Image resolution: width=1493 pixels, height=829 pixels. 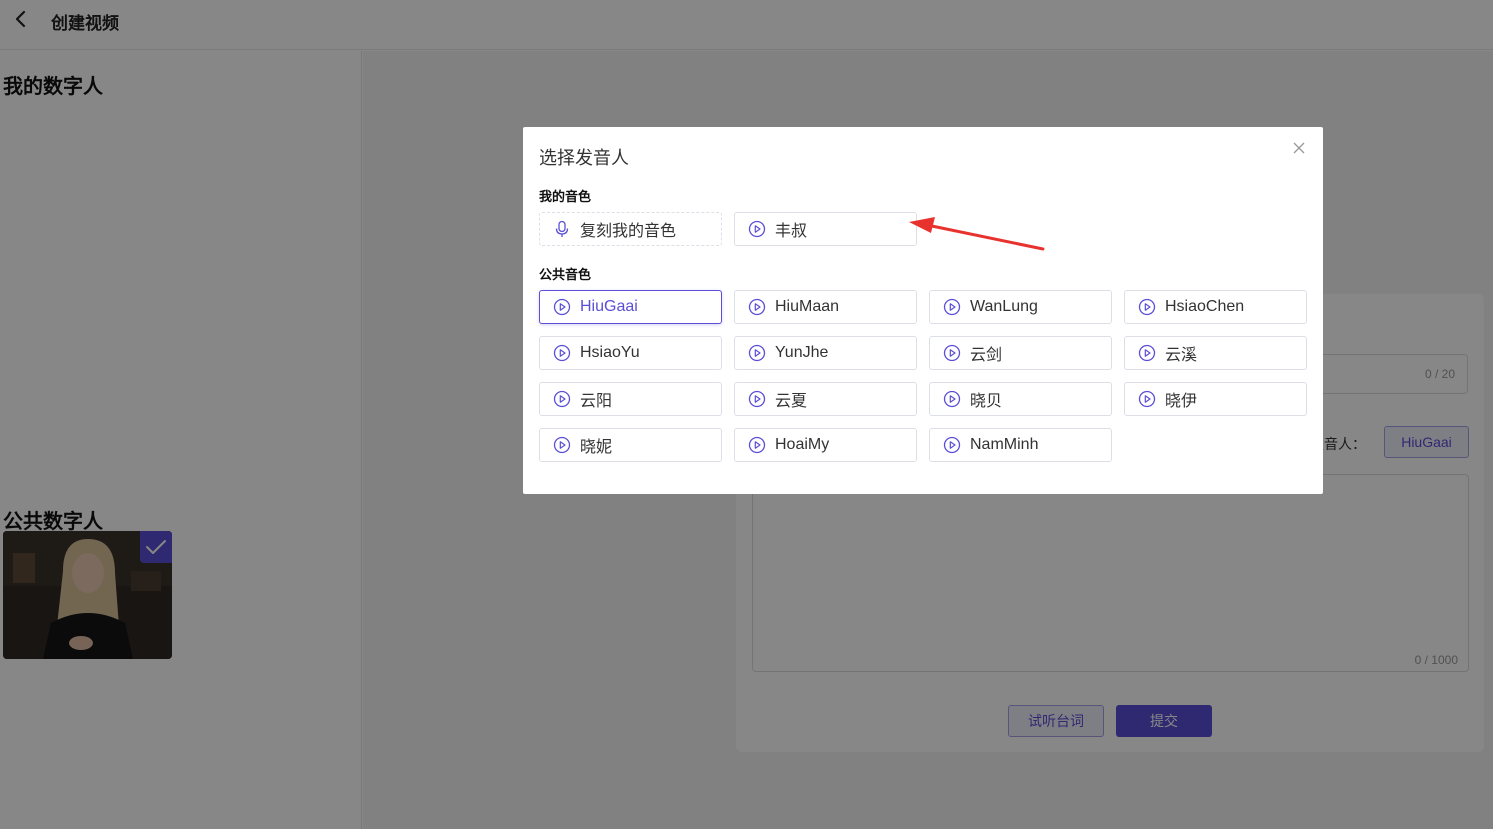 What do you see at coordinates (986, 355) in the screenshot?
I see `voice-option-label: 云剑` at bounding box center [986, 355].